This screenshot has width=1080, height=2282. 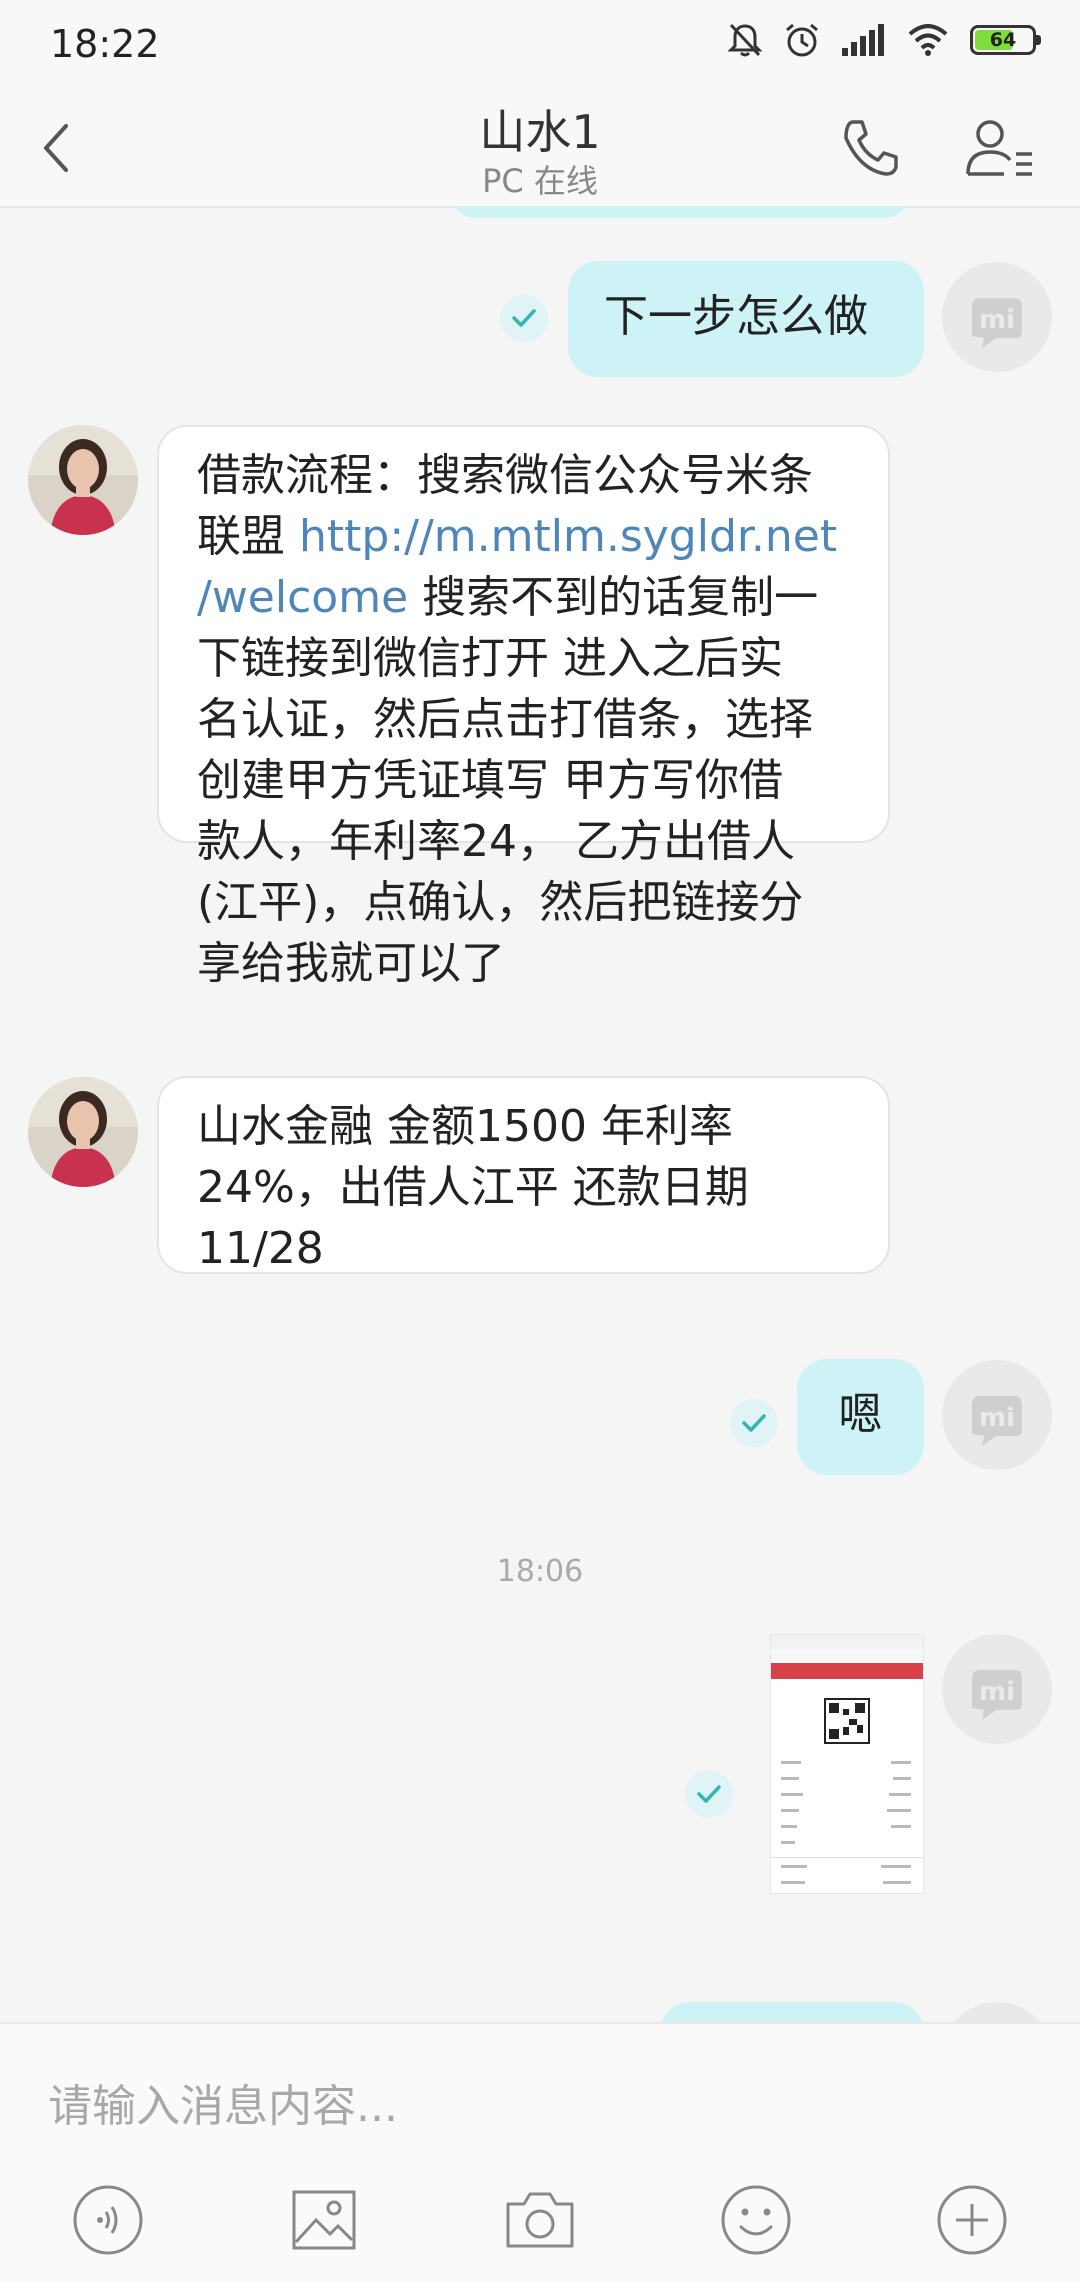 I want to click on plus-icon, so click(x=972, y=2220).